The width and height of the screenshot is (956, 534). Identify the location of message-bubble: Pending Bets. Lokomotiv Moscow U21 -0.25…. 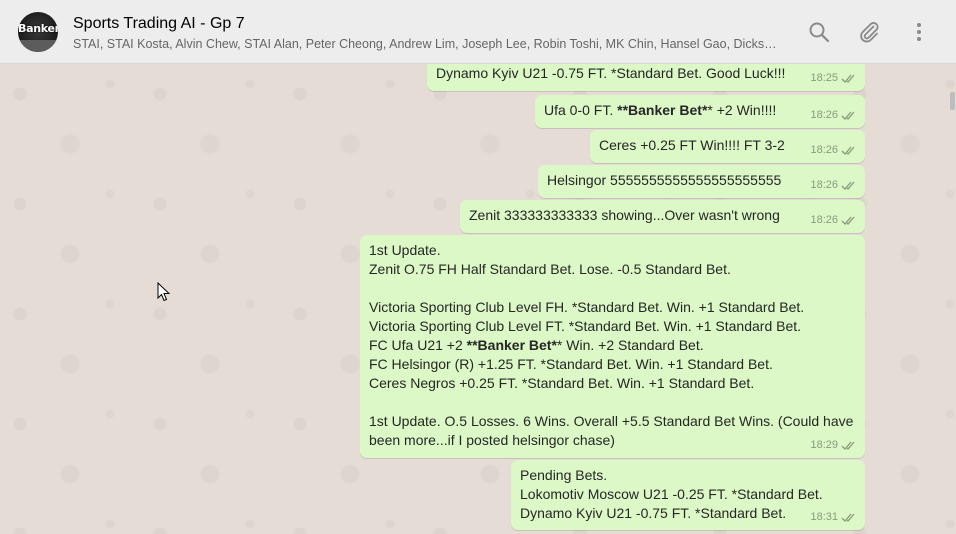
(688, 495).